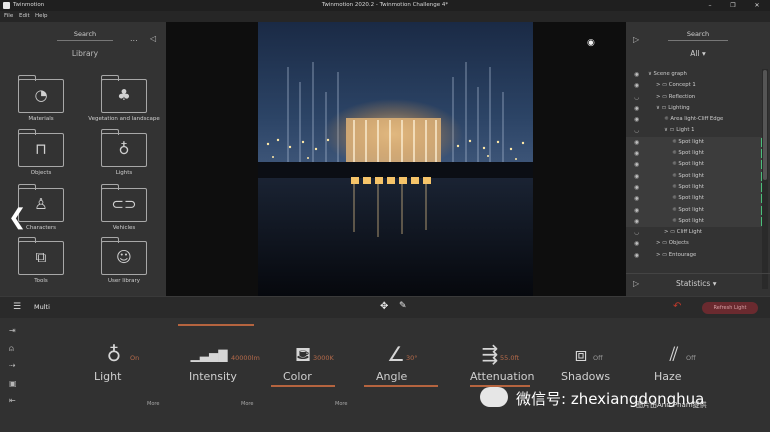 This screenshot has width=770, height=432. Describe the element at coordinates (322, 375) in the screenshot. I see `prop-color: ⛾ 3000K Color` at that location.